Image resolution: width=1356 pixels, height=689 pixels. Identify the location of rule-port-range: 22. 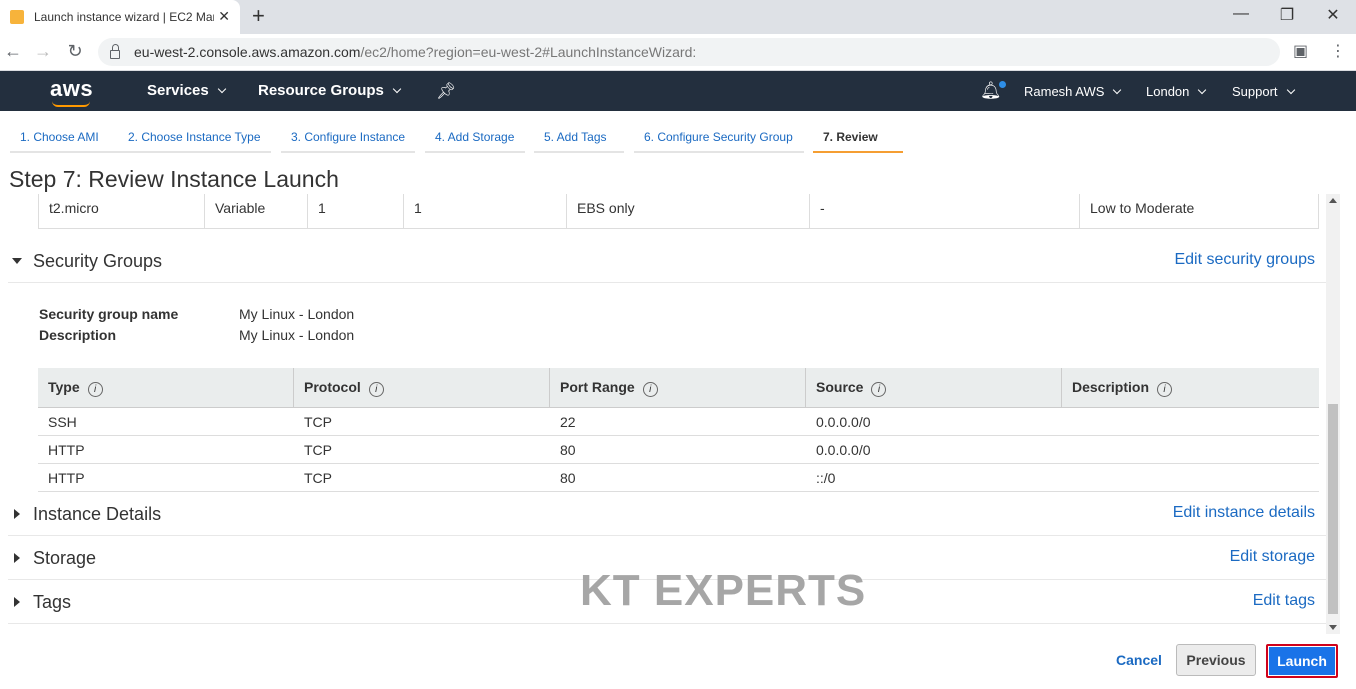
(568, 422).